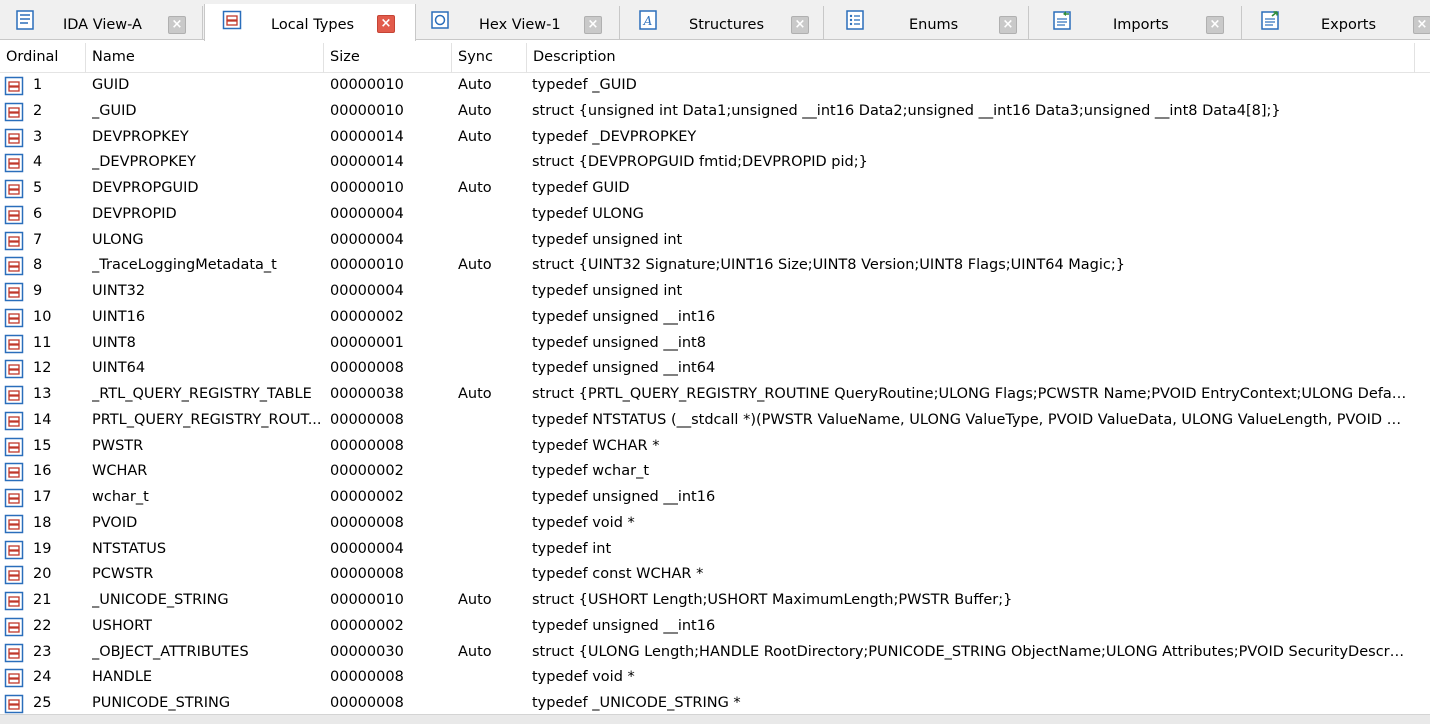  I want to click on tab-label: Exports, so click(1349, 25).